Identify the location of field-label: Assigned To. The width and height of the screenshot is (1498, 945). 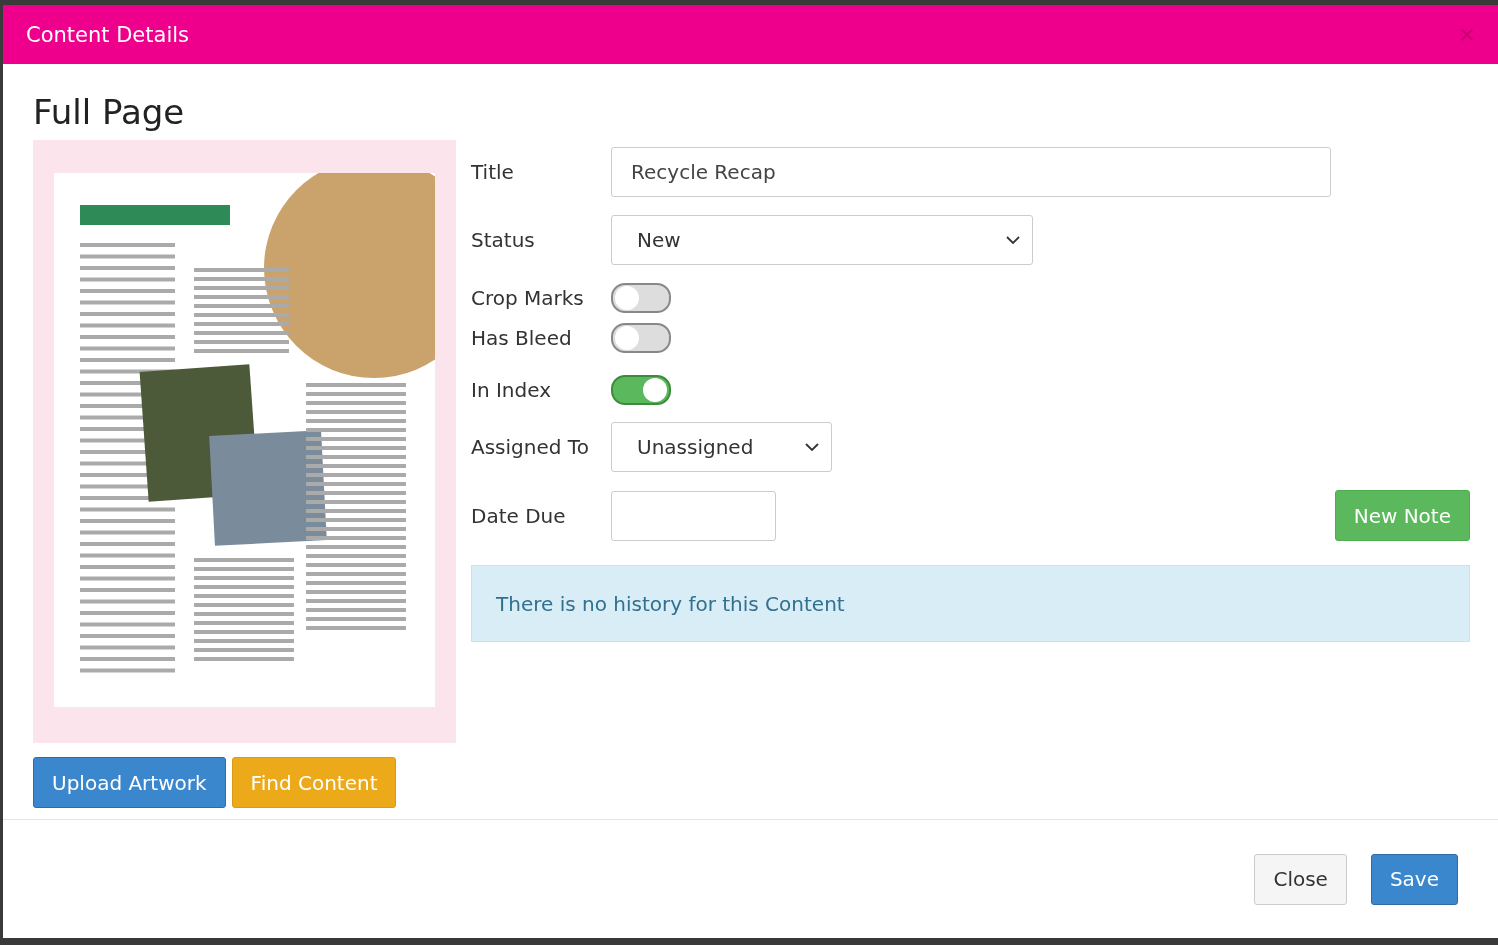
(530, 447).